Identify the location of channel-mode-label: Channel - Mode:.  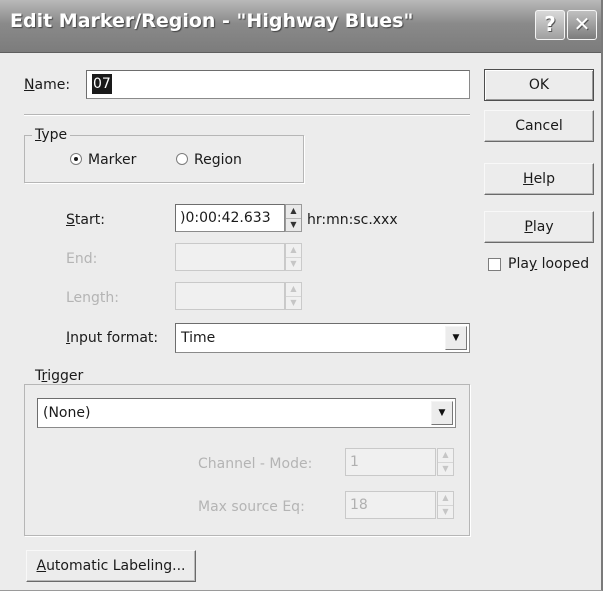
(255, 464).